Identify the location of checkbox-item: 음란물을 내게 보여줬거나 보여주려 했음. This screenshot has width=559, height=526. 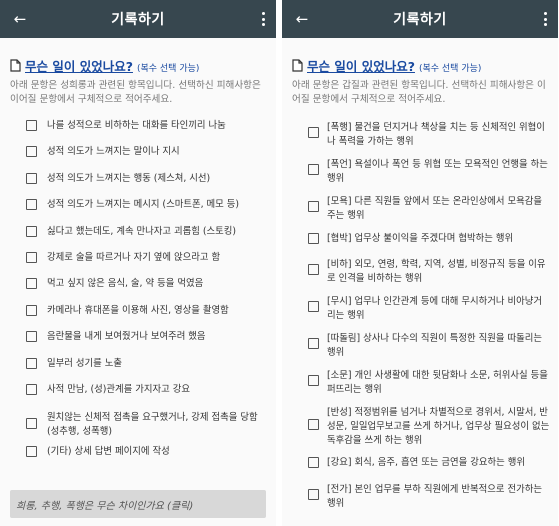
(138, 343).